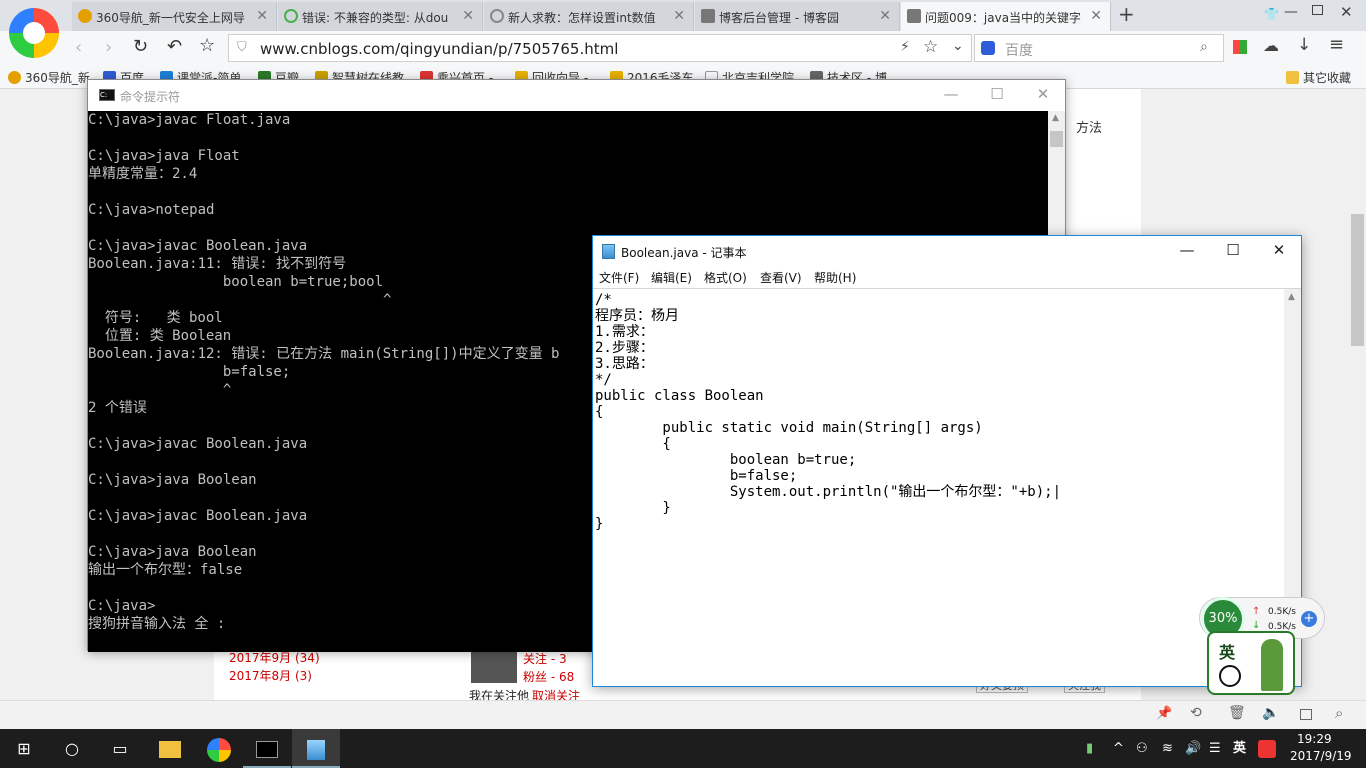 The width and height of the screenshot is (1366, 768). I want to click on clock-date: 2017/9/19, so click(1321, 756).